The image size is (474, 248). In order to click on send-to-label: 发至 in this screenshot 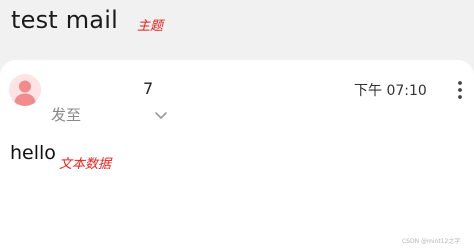, I will do `click(66, 115)`.